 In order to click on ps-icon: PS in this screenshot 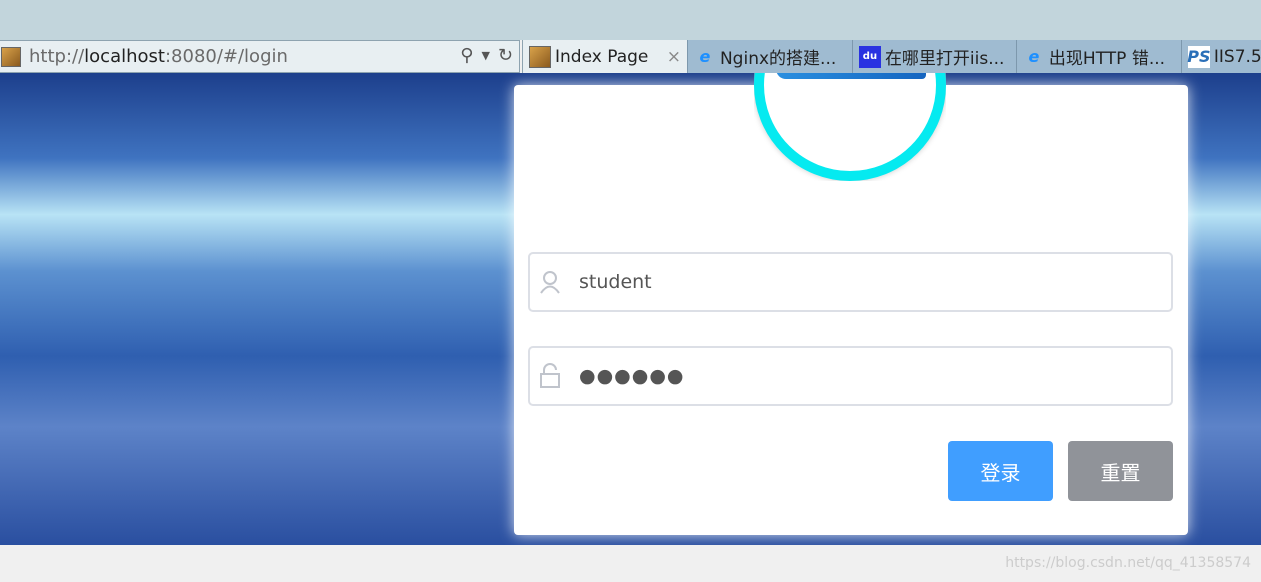, I will do `click(1199, 56)`.